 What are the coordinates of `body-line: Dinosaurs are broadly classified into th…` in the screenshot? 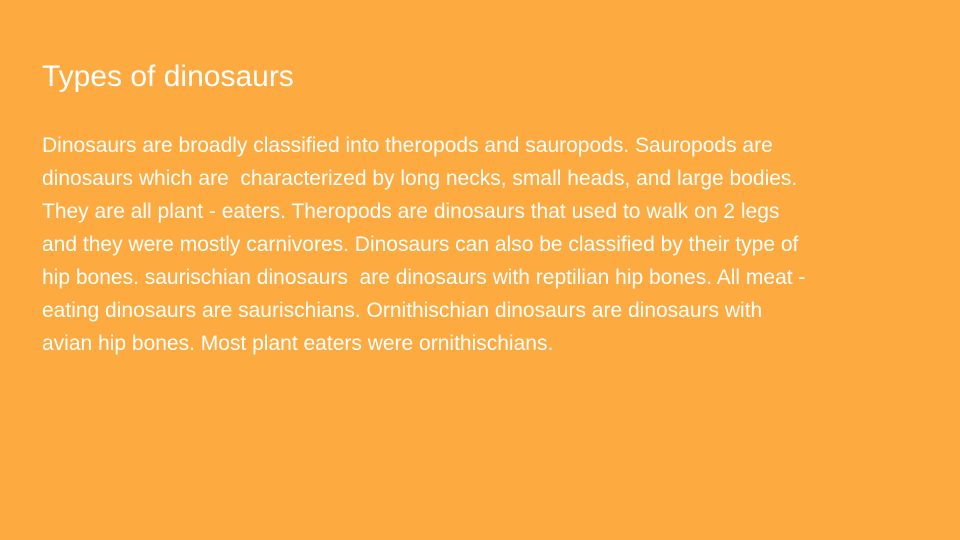 It's located at (407, 145).